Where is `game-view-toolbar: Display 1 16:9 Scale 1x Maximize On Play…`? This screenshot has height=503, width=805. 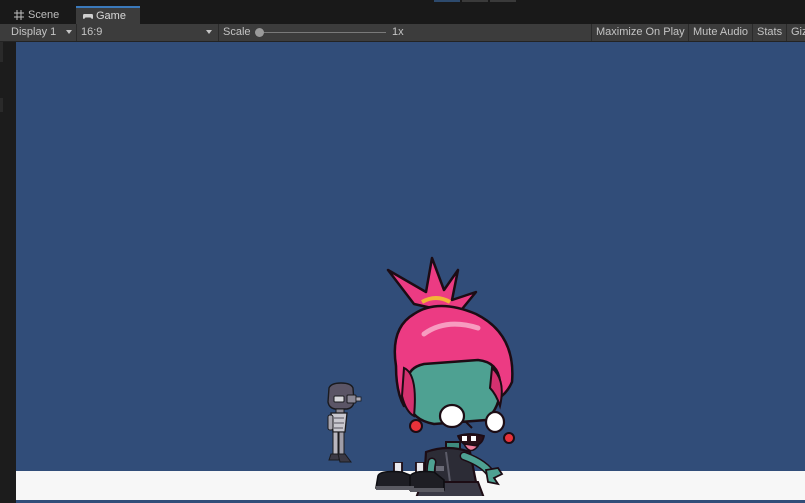
game-view-toolbar: Display 1 16:9 Scale 1x Maximize On Play… is located at coordinates (402, 33).